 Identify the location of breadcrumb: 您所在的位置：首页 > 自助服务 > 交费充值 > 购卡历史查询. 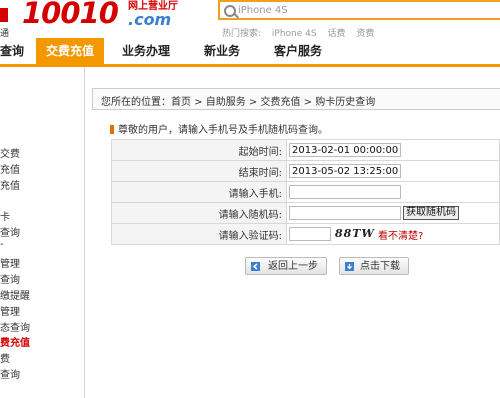
(296, 99).